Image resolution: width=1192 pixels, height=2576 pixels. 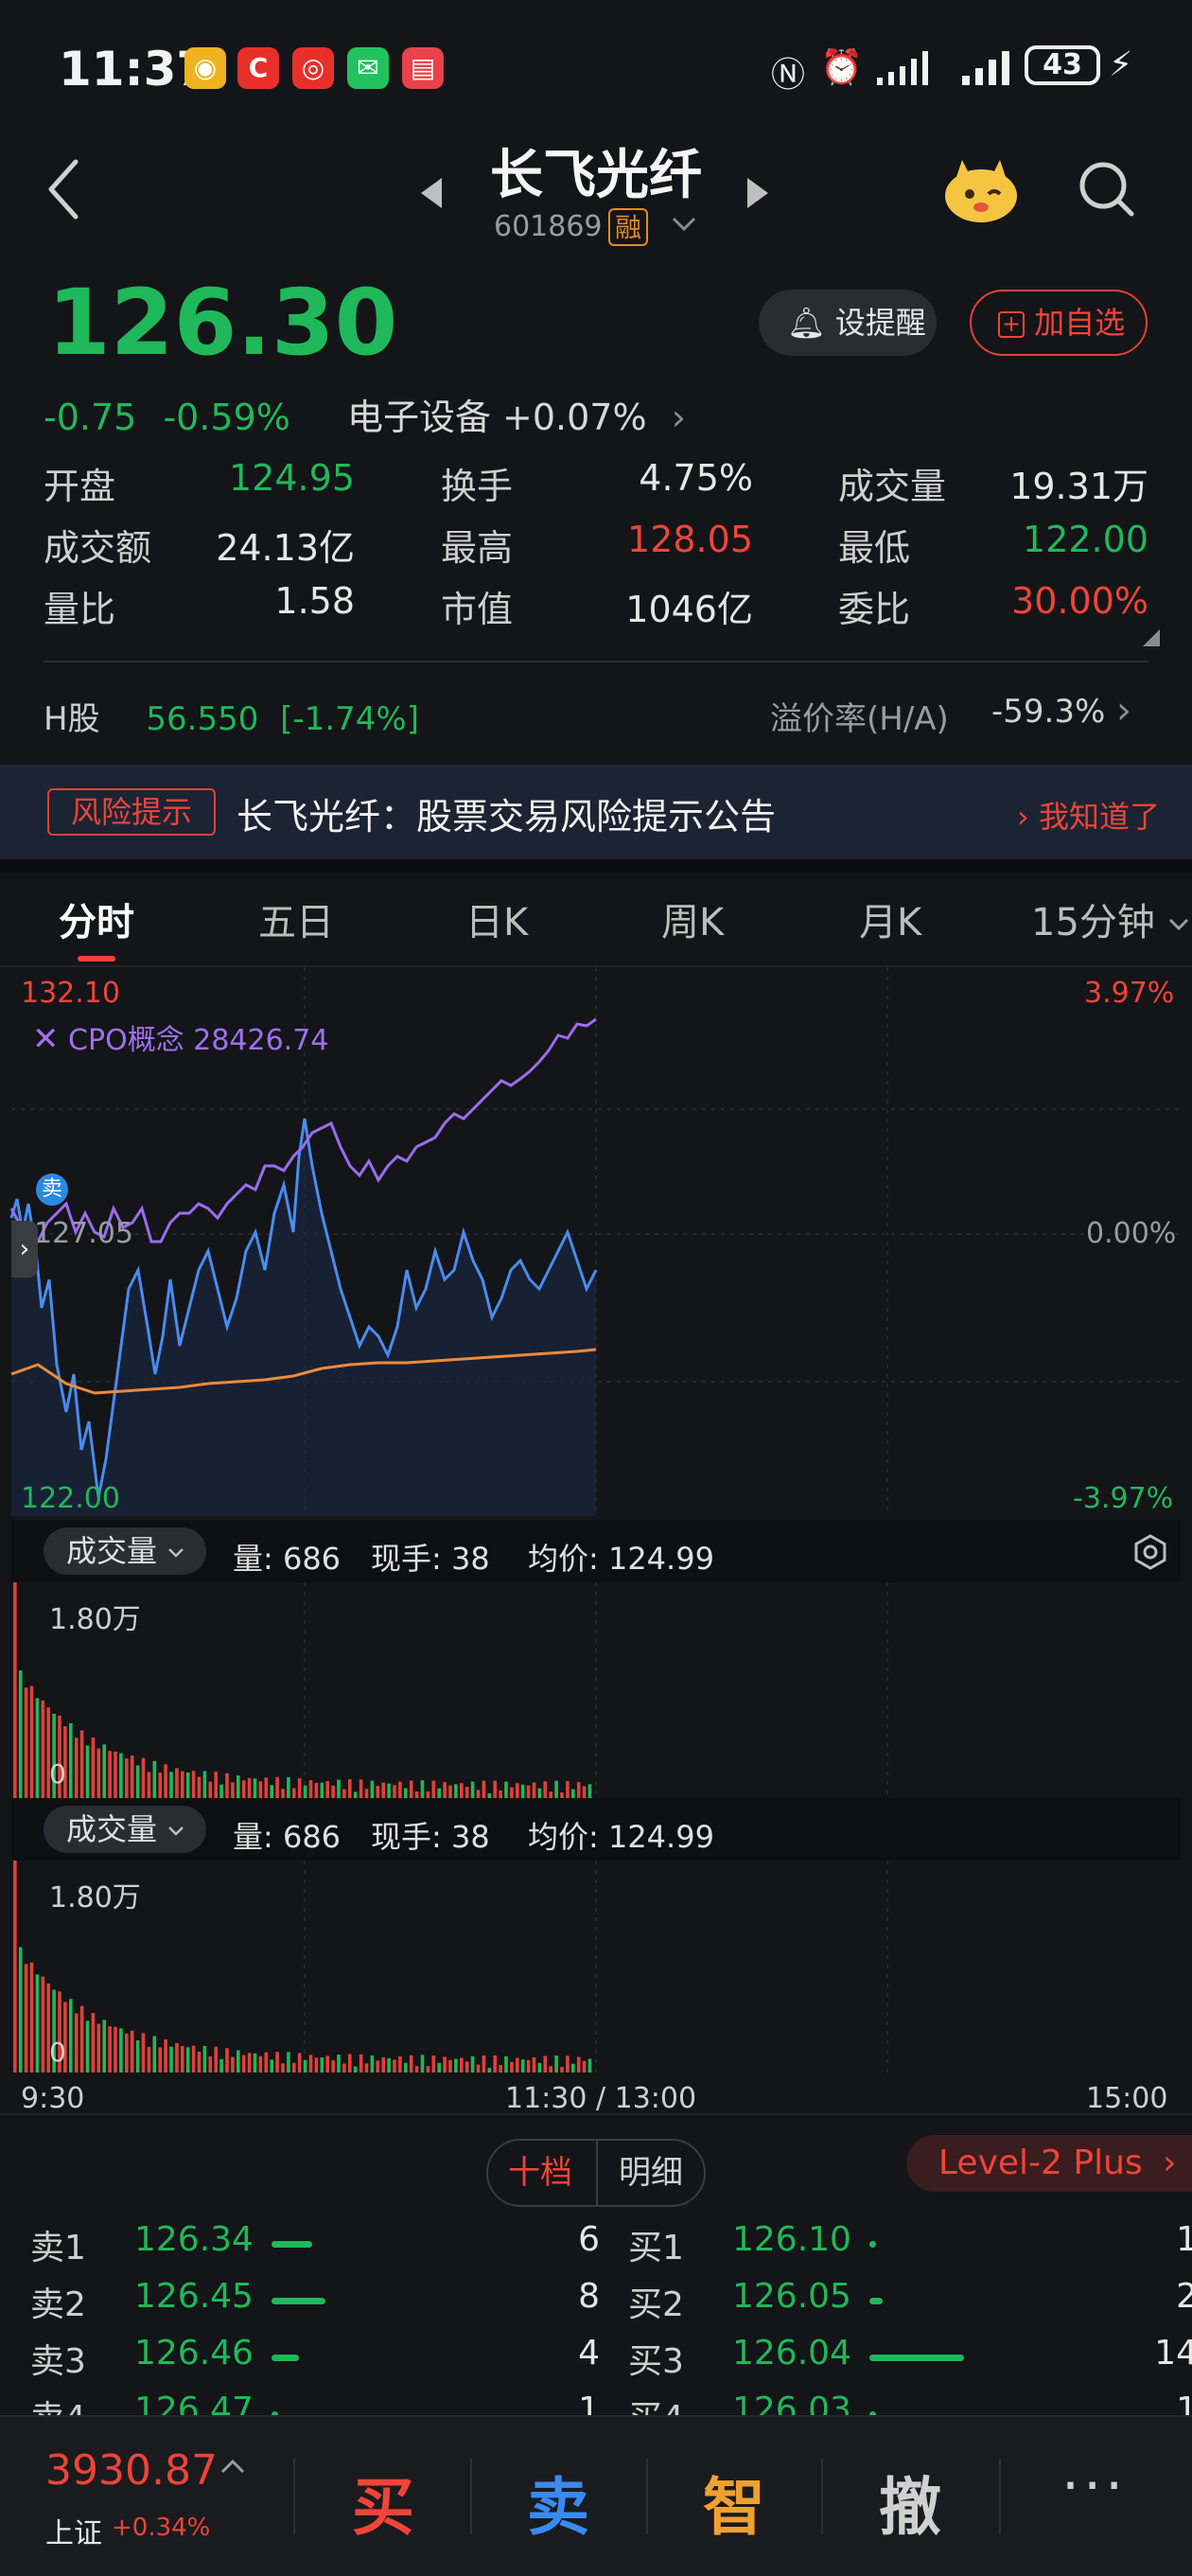 What do you see at coordinates (125, 1551) in the screenshot?
I see `volume-indicator-selector: 成交量` at bounding box center [125, 1551].